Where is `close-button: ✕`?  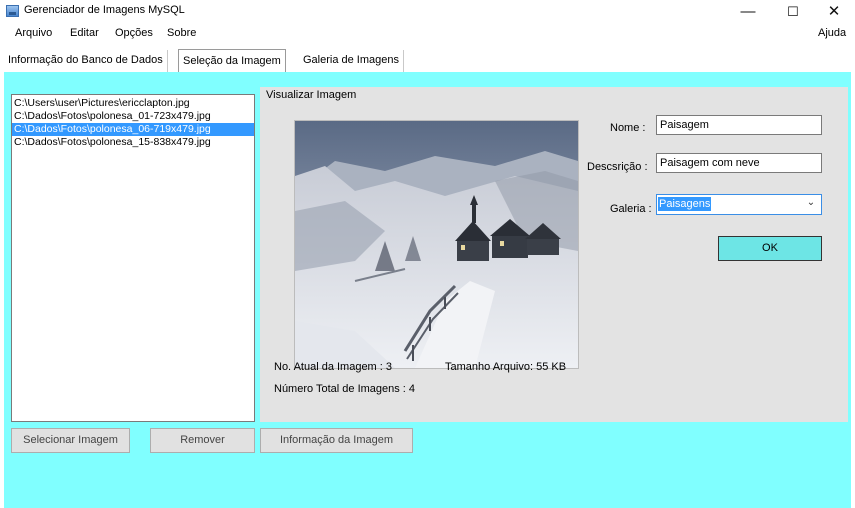
close-button: ✕ is located at coordinates (834, 11).